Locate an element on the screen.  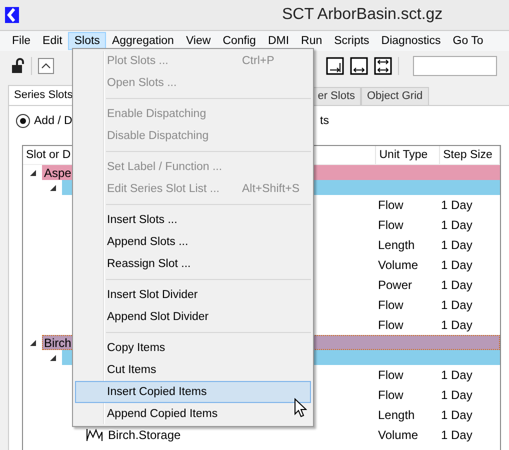
slot-name: Birch.Storage is located at coordinates (144, 435).